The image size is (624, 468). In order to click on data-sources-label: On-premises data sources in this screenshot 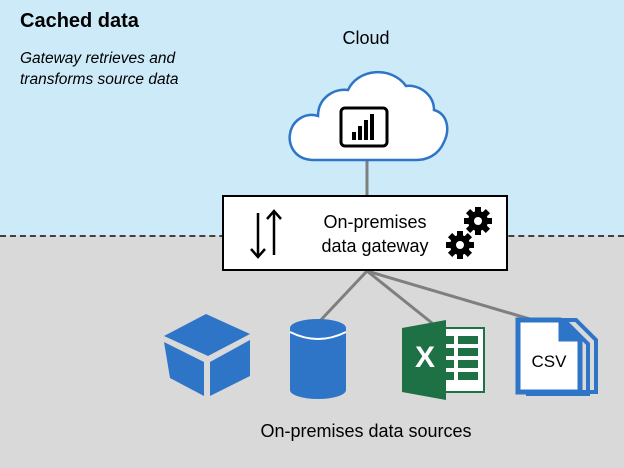, I will do `click(366, 431)`.